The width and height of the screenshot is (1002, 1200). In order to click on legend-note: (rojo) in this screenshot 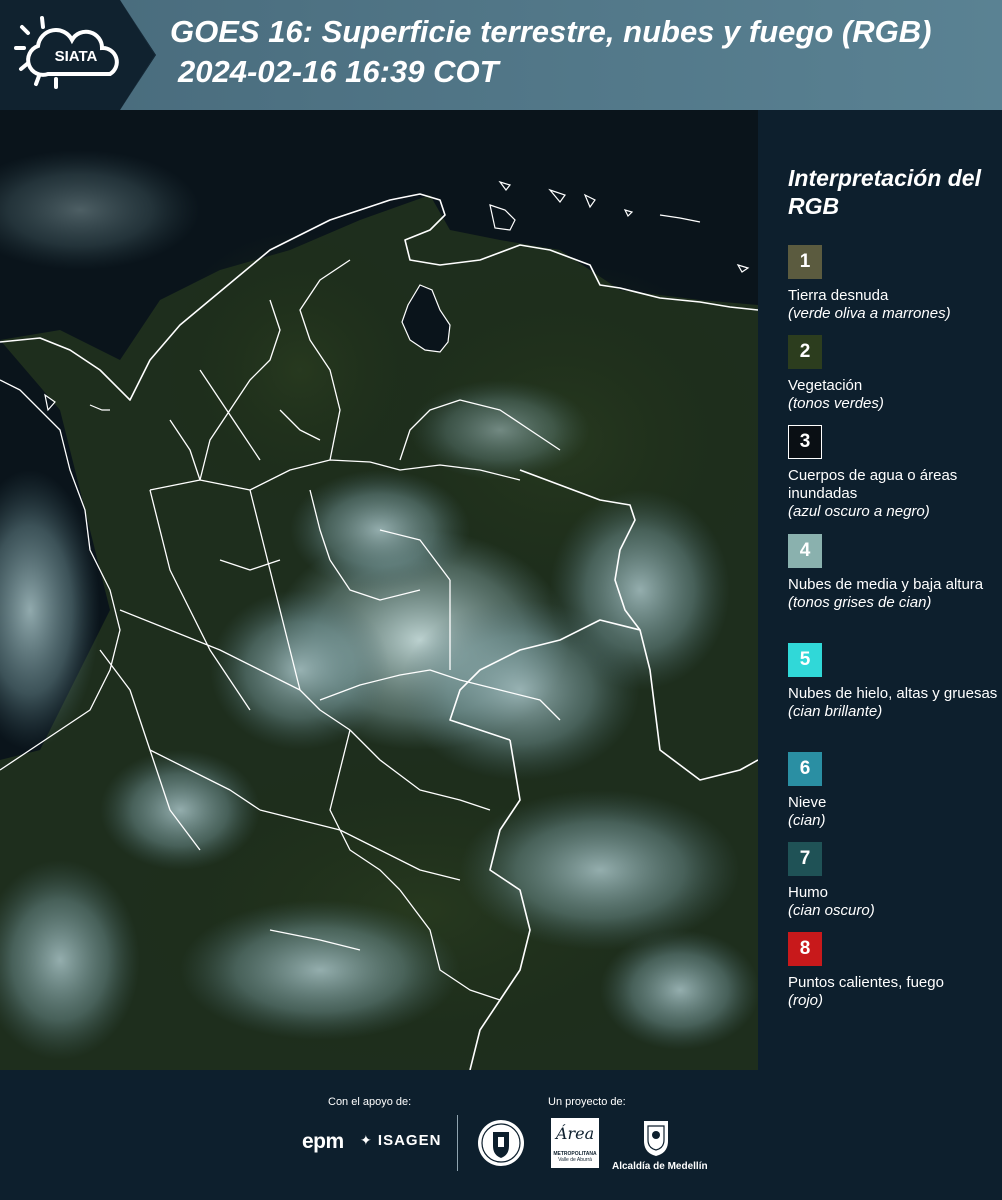, I will do `click(806, 1000)`.